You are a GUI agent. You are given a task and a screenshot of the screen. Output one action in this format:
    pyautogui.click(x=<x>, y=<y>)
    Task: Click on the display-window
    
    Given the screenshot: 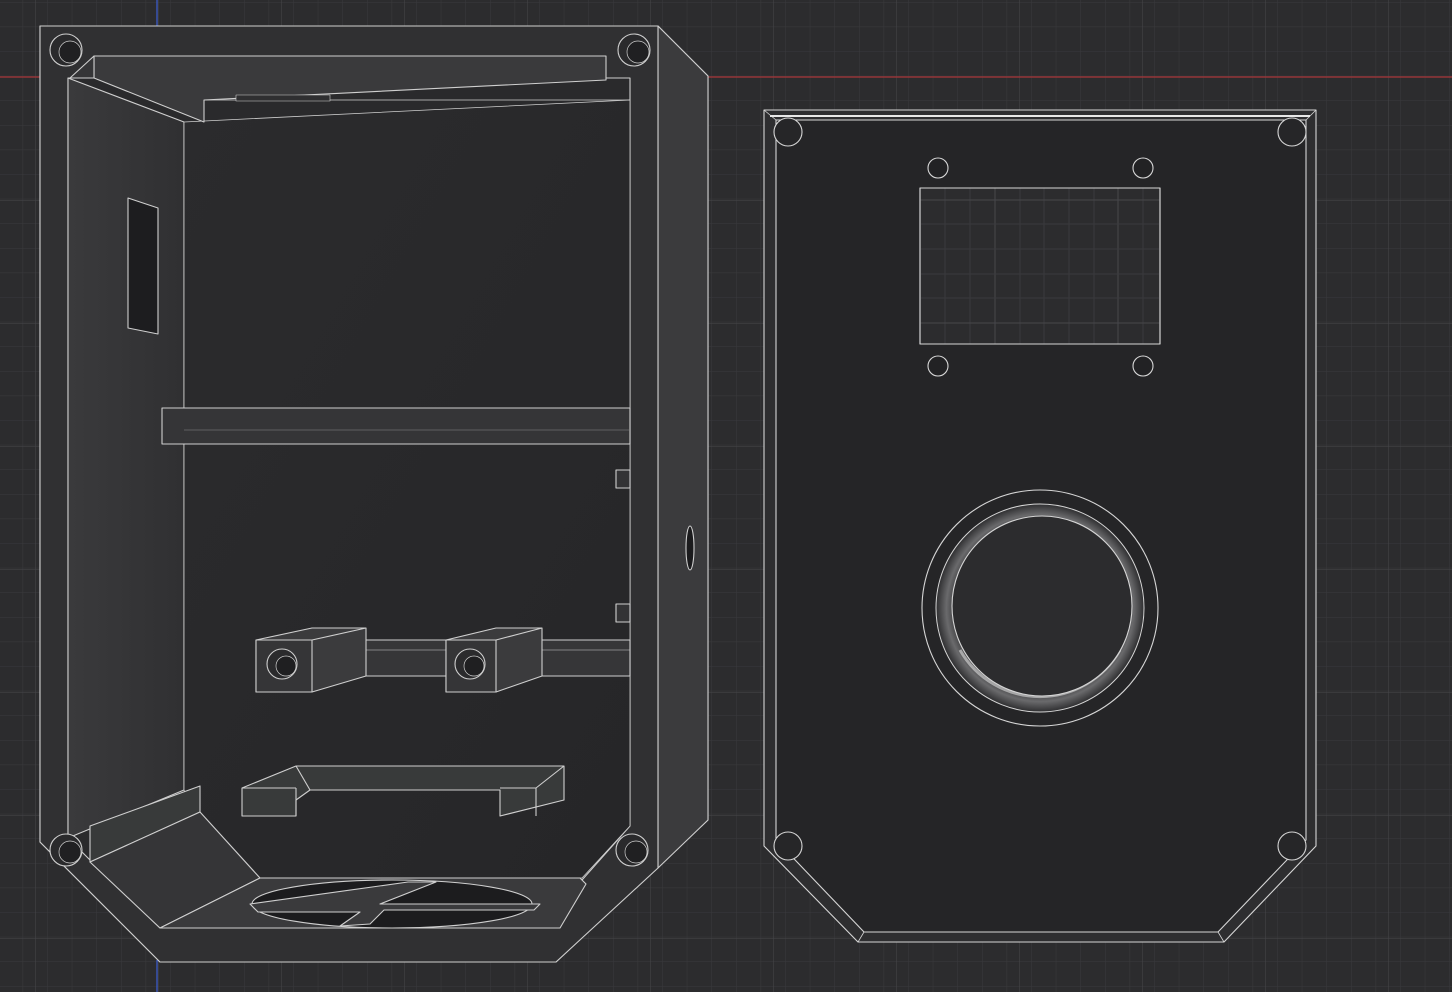 What is the action you would take?
    pyautogui.click(x=1040, y=266)
    